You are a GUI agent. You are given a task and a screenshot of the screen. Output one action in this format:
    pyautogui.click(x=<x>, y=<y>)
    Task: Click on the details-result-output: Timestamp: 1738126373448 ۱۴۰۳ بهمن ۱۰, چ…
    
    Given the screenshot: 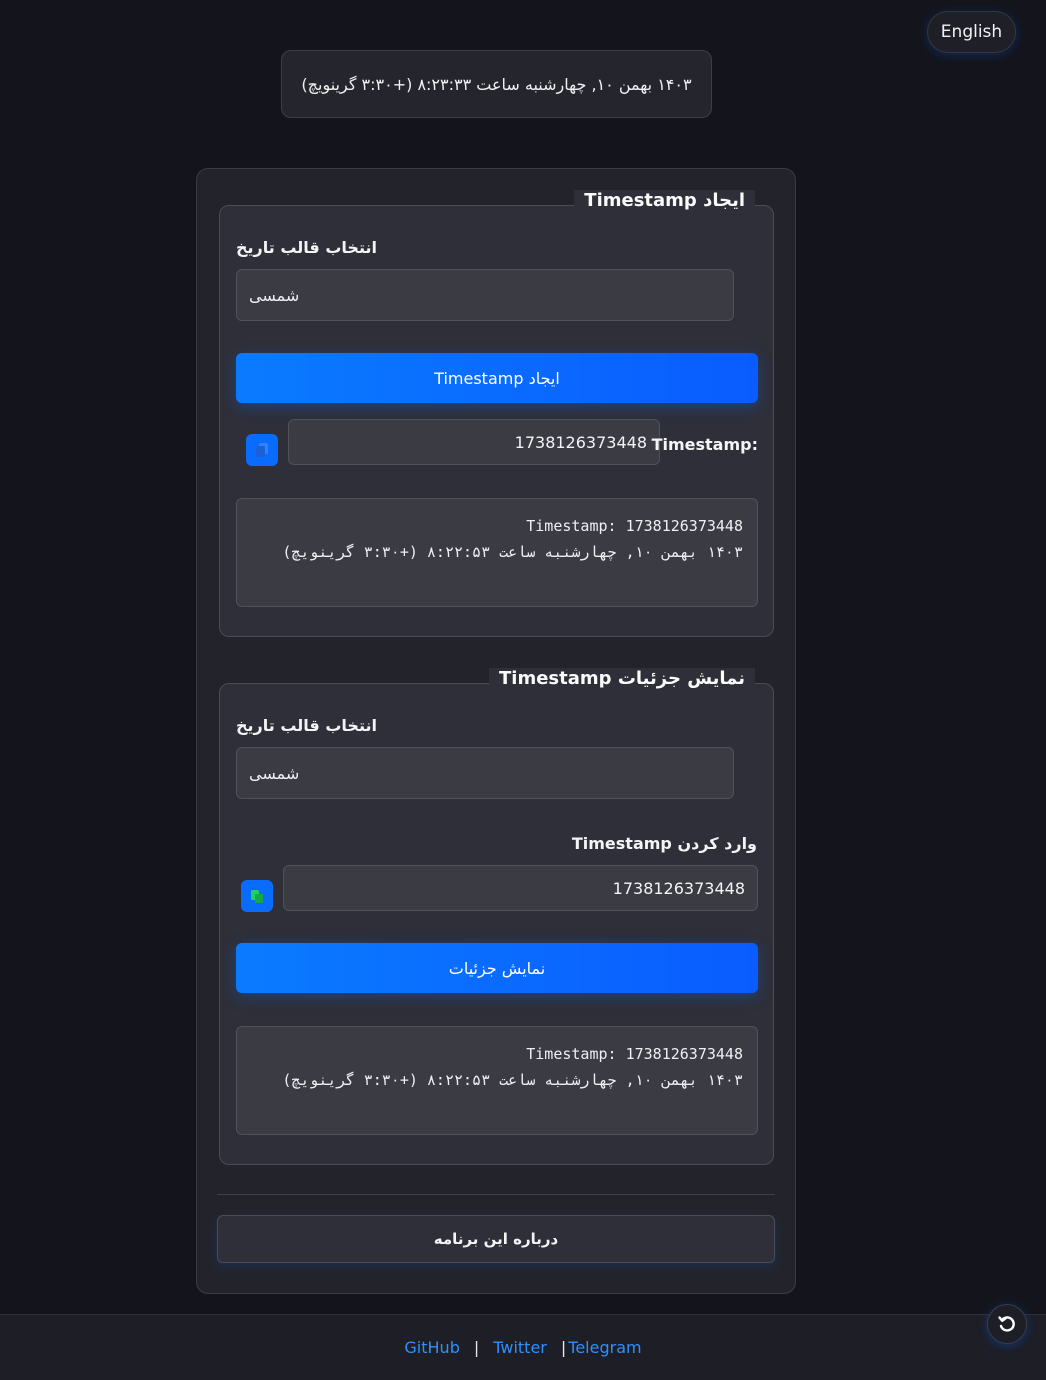 What is the action you would take?
    pyautogui.click(x=497, y=1080)
    